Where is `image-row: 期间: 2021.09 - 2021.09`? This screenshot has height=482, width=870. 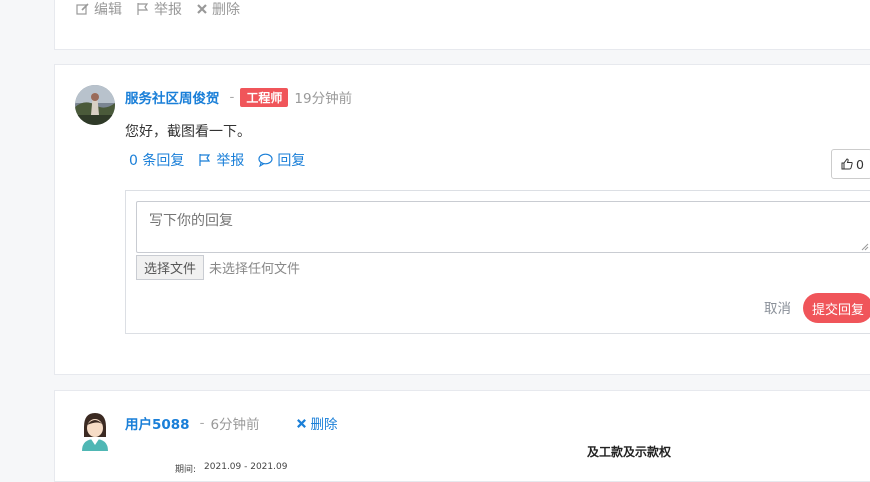 image-row: 期间: 2021.09 - 2021.09 is located at coordinates (231, 468).